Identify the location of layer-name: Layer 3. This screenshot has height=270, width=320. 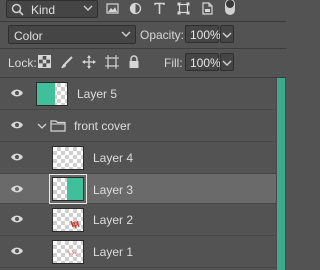
(113, 190).